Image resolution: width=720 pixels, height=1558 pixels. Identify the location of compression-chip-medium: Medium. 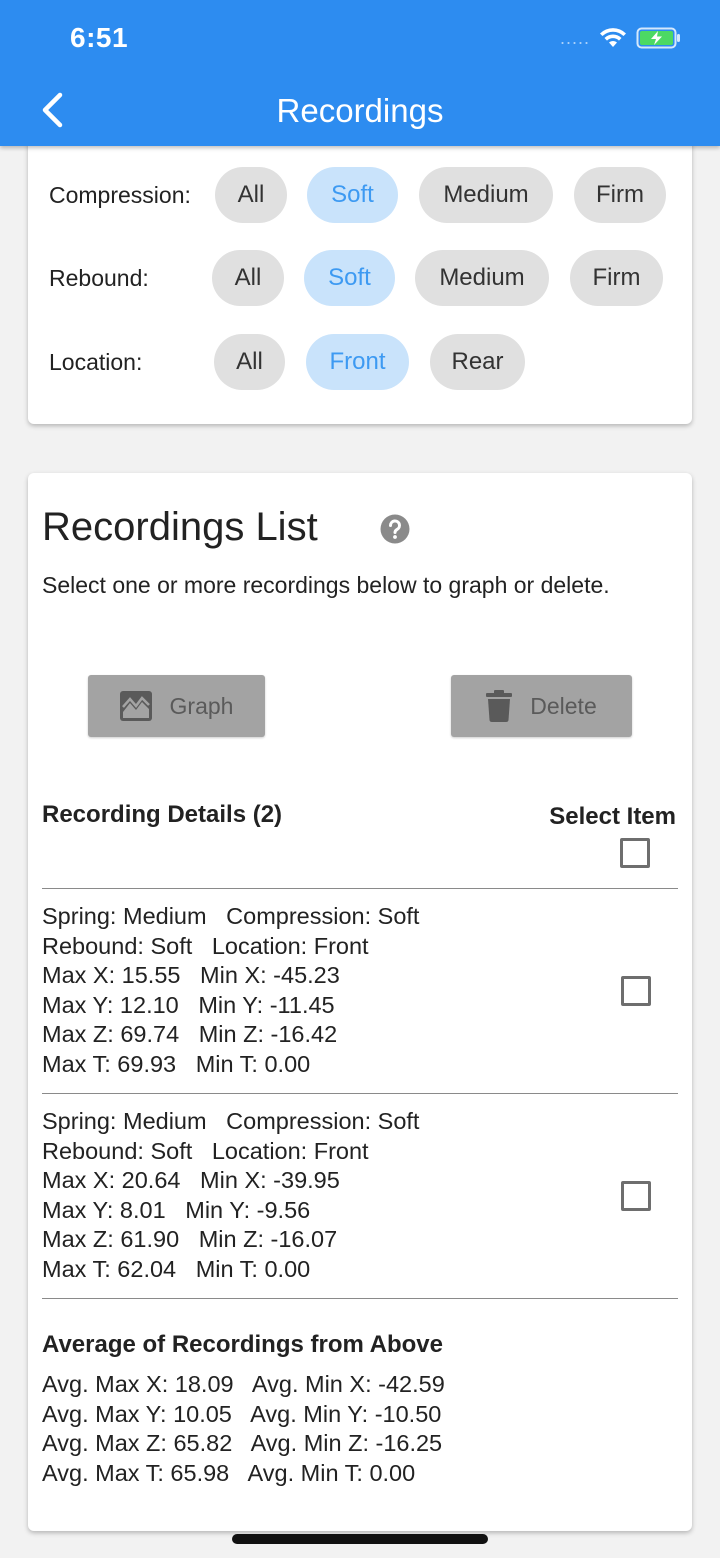
(486, 195).